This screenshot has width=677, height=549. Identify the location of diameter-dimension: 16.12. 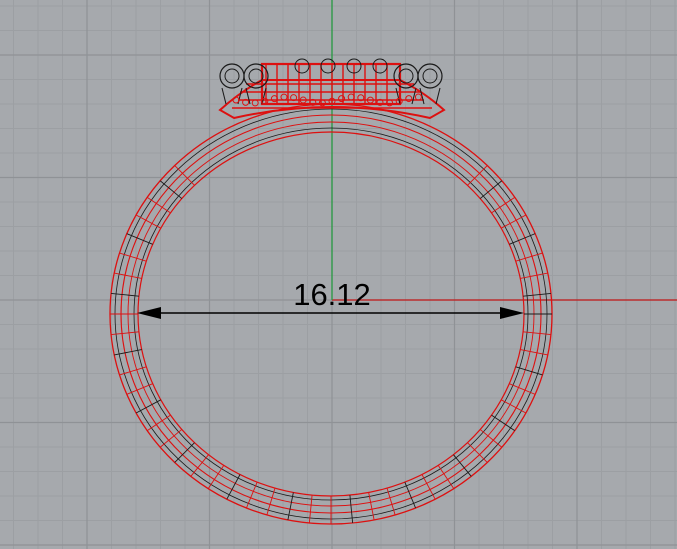
(330, 298).